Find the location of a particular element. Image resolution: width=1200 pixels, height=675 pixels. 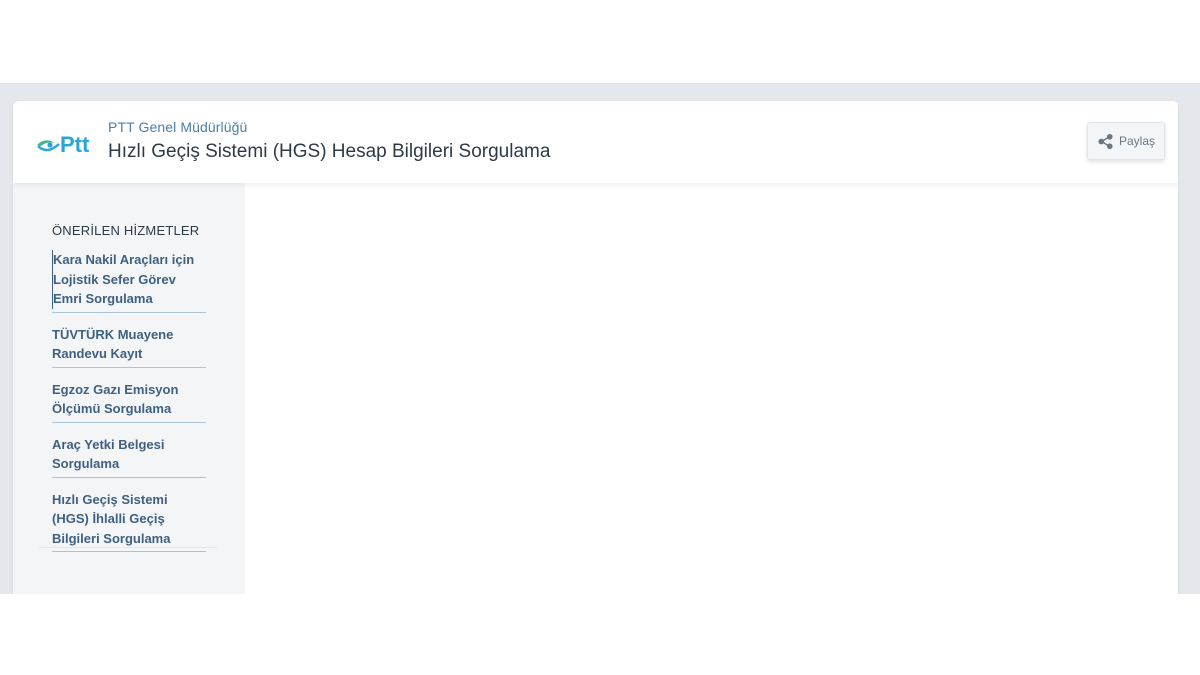

ptt-logo-icon: Ptt is located at coordinates (63, 144).